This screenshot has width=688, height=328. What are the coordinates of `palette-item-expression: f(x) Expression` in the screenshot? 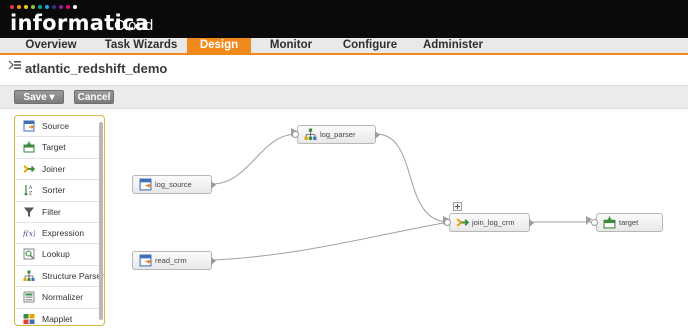 It's located at (57, 234).